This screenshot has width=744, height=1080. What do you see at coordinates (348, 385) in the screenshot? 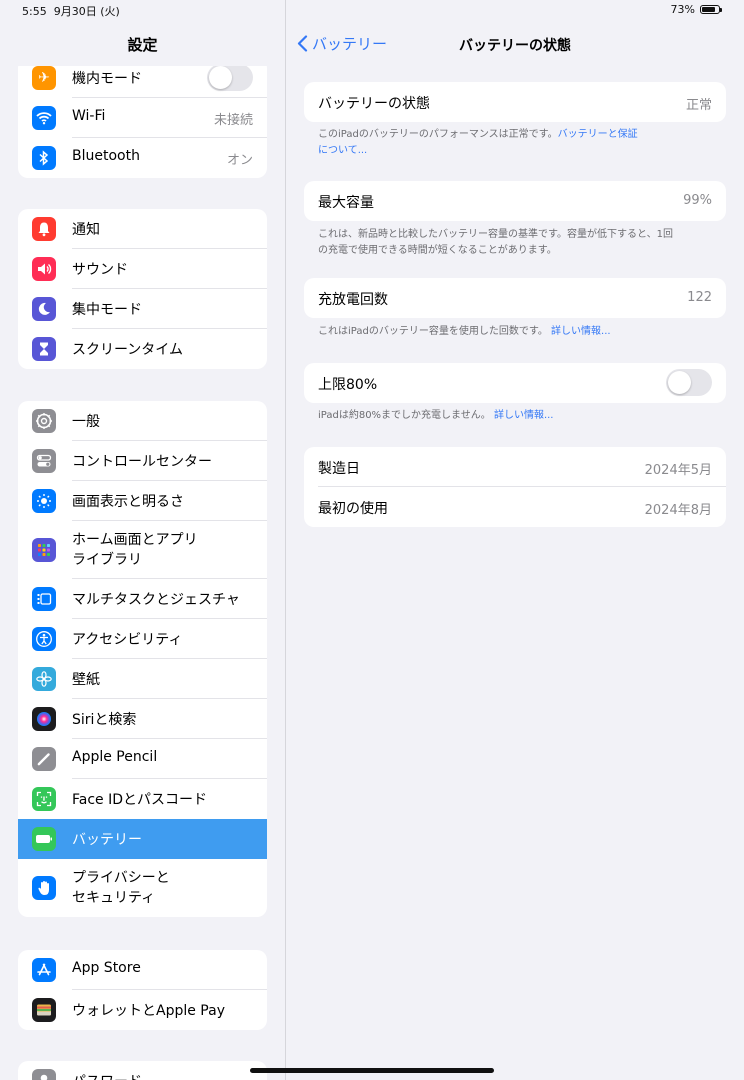
I see `charge-limit-label: 上限80%` at bounding box center [348, 385].